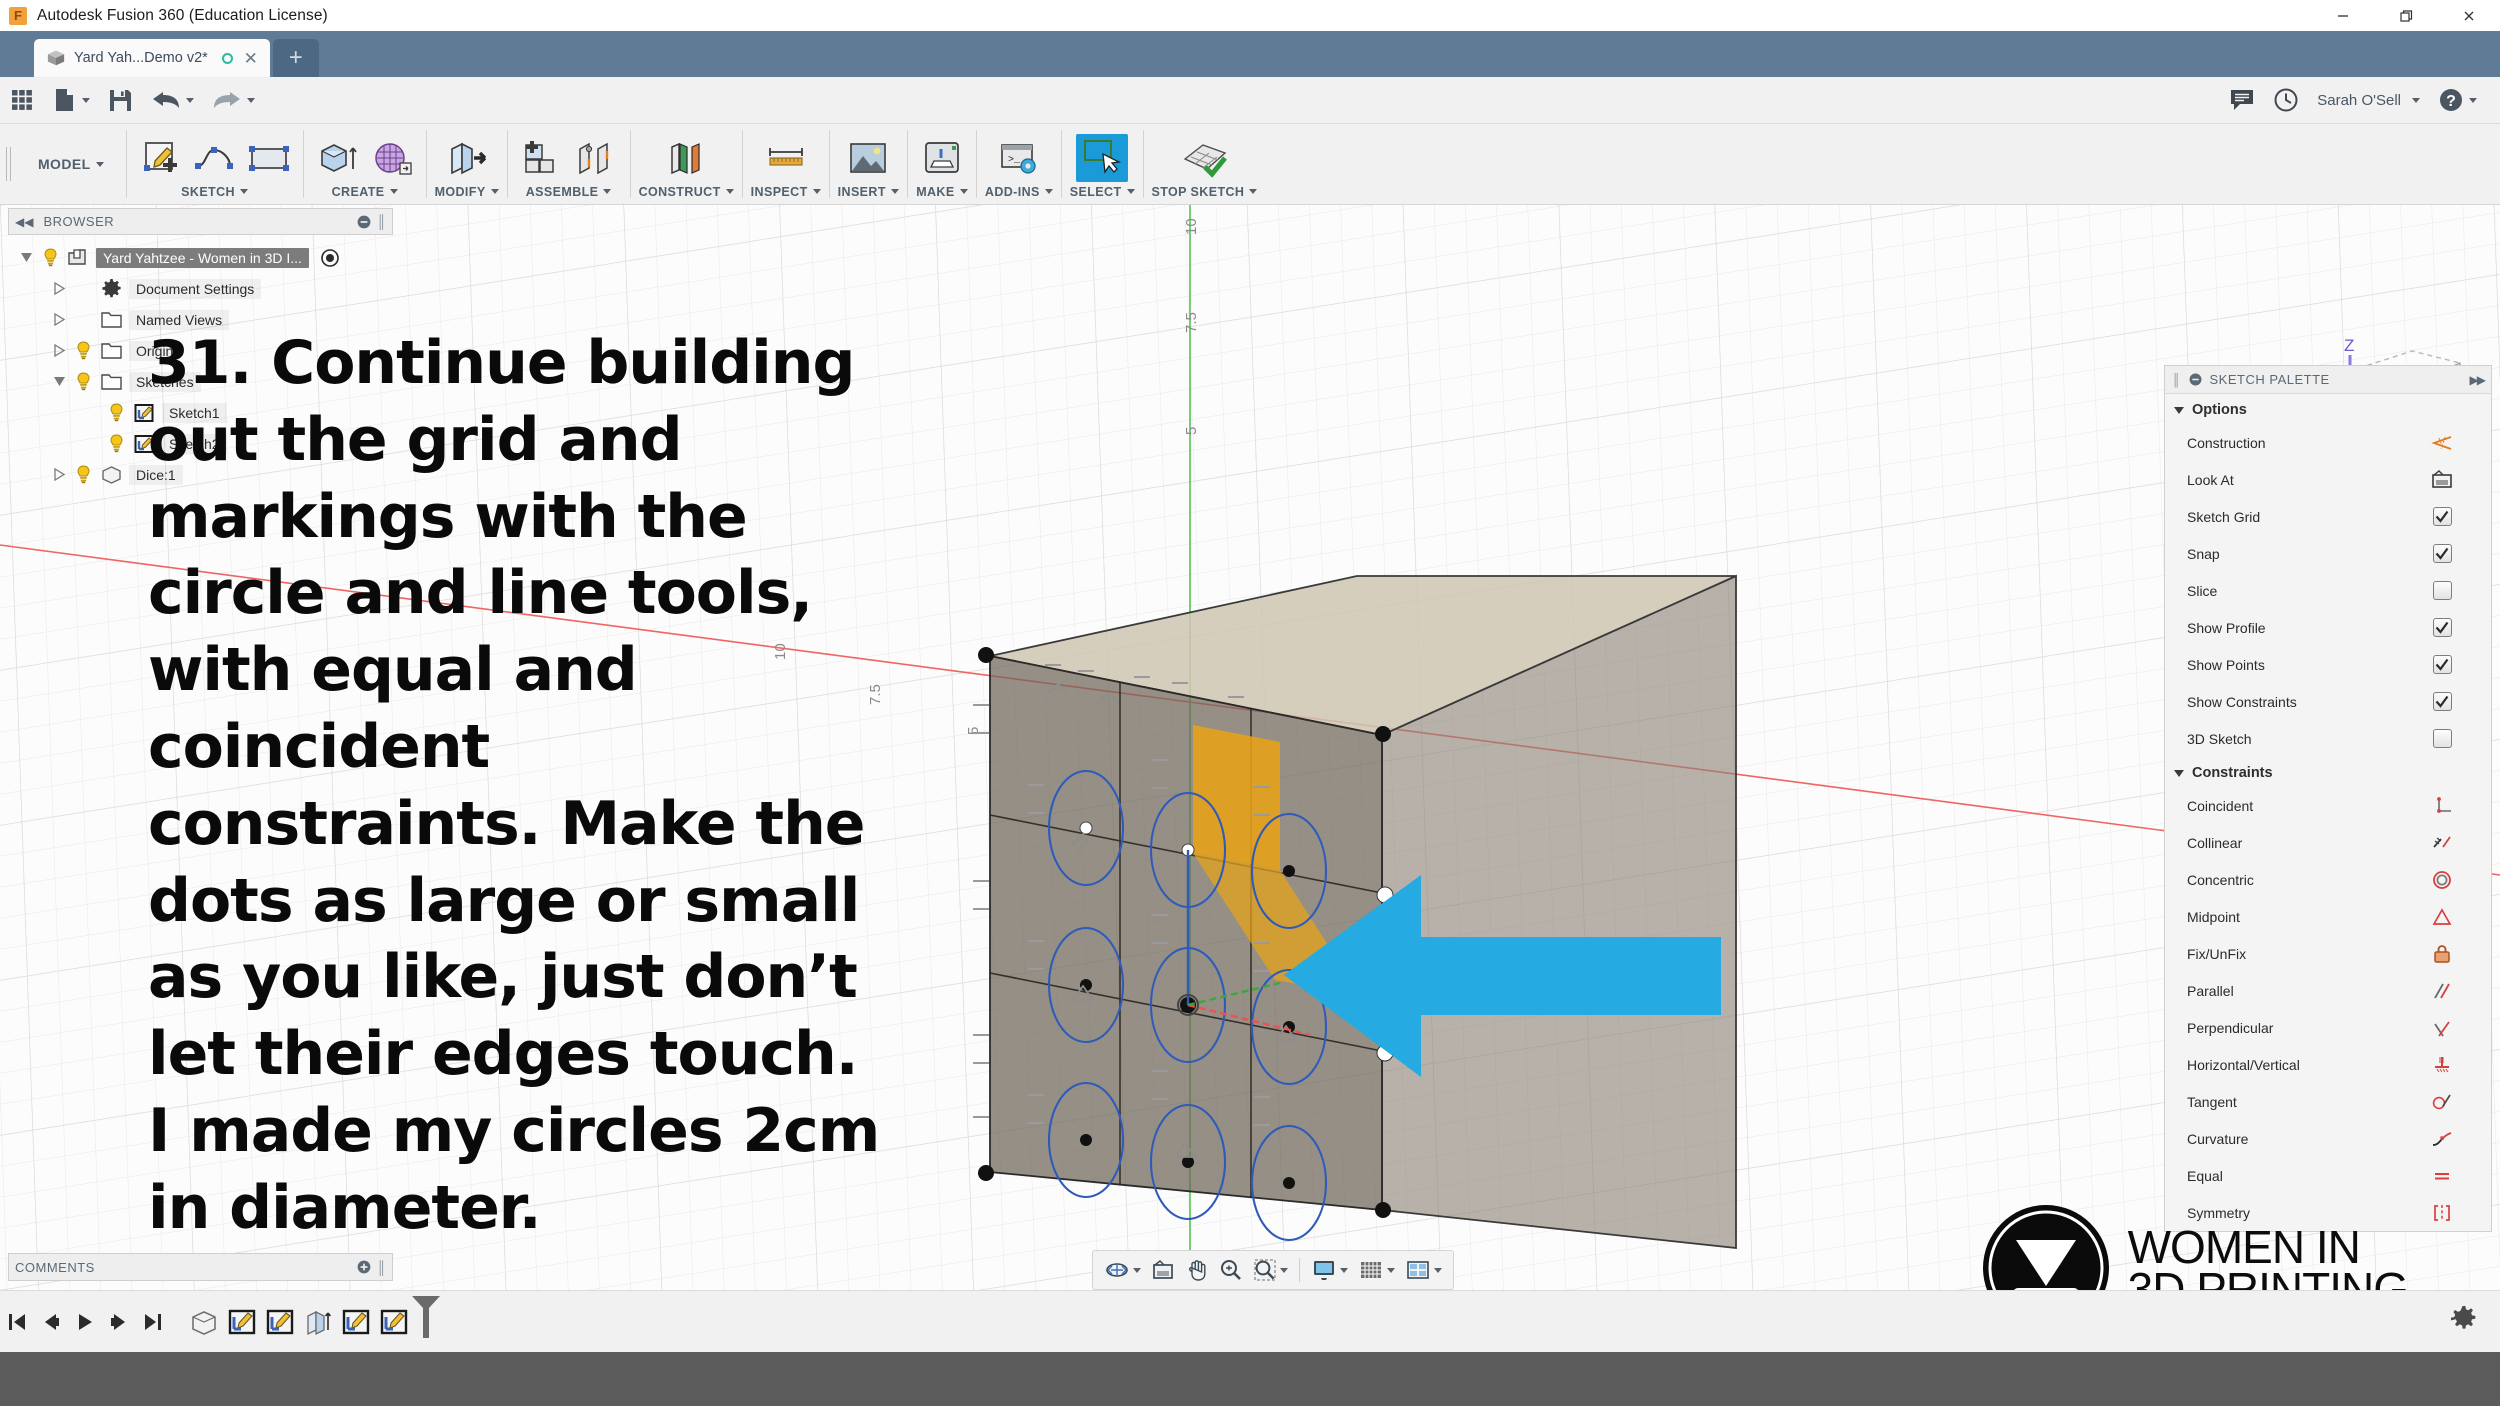 Image resolution: width=2500 pixels, height=1406 pixels. What do you see at coordinates (22, 100) in the screenshot?
I see `app-grid-button` at bounding box center [22, 100].